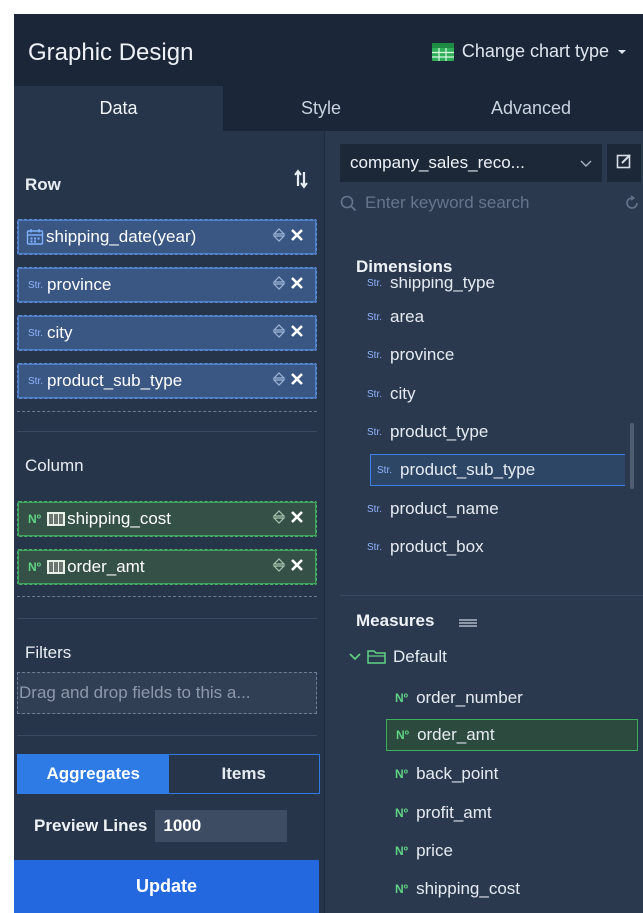  What do you see at coordinates (433, 509) in the screenshot?
I see `dimension-item: Str. product_name` at bounding box center [433, 509].